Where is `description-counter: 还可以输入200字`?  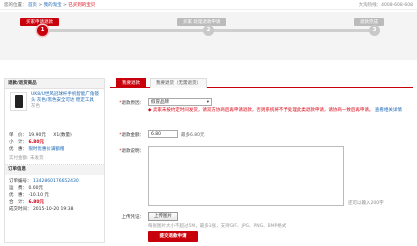
description-counter: 还可以输入200字 is located at coordinates (366, 203).